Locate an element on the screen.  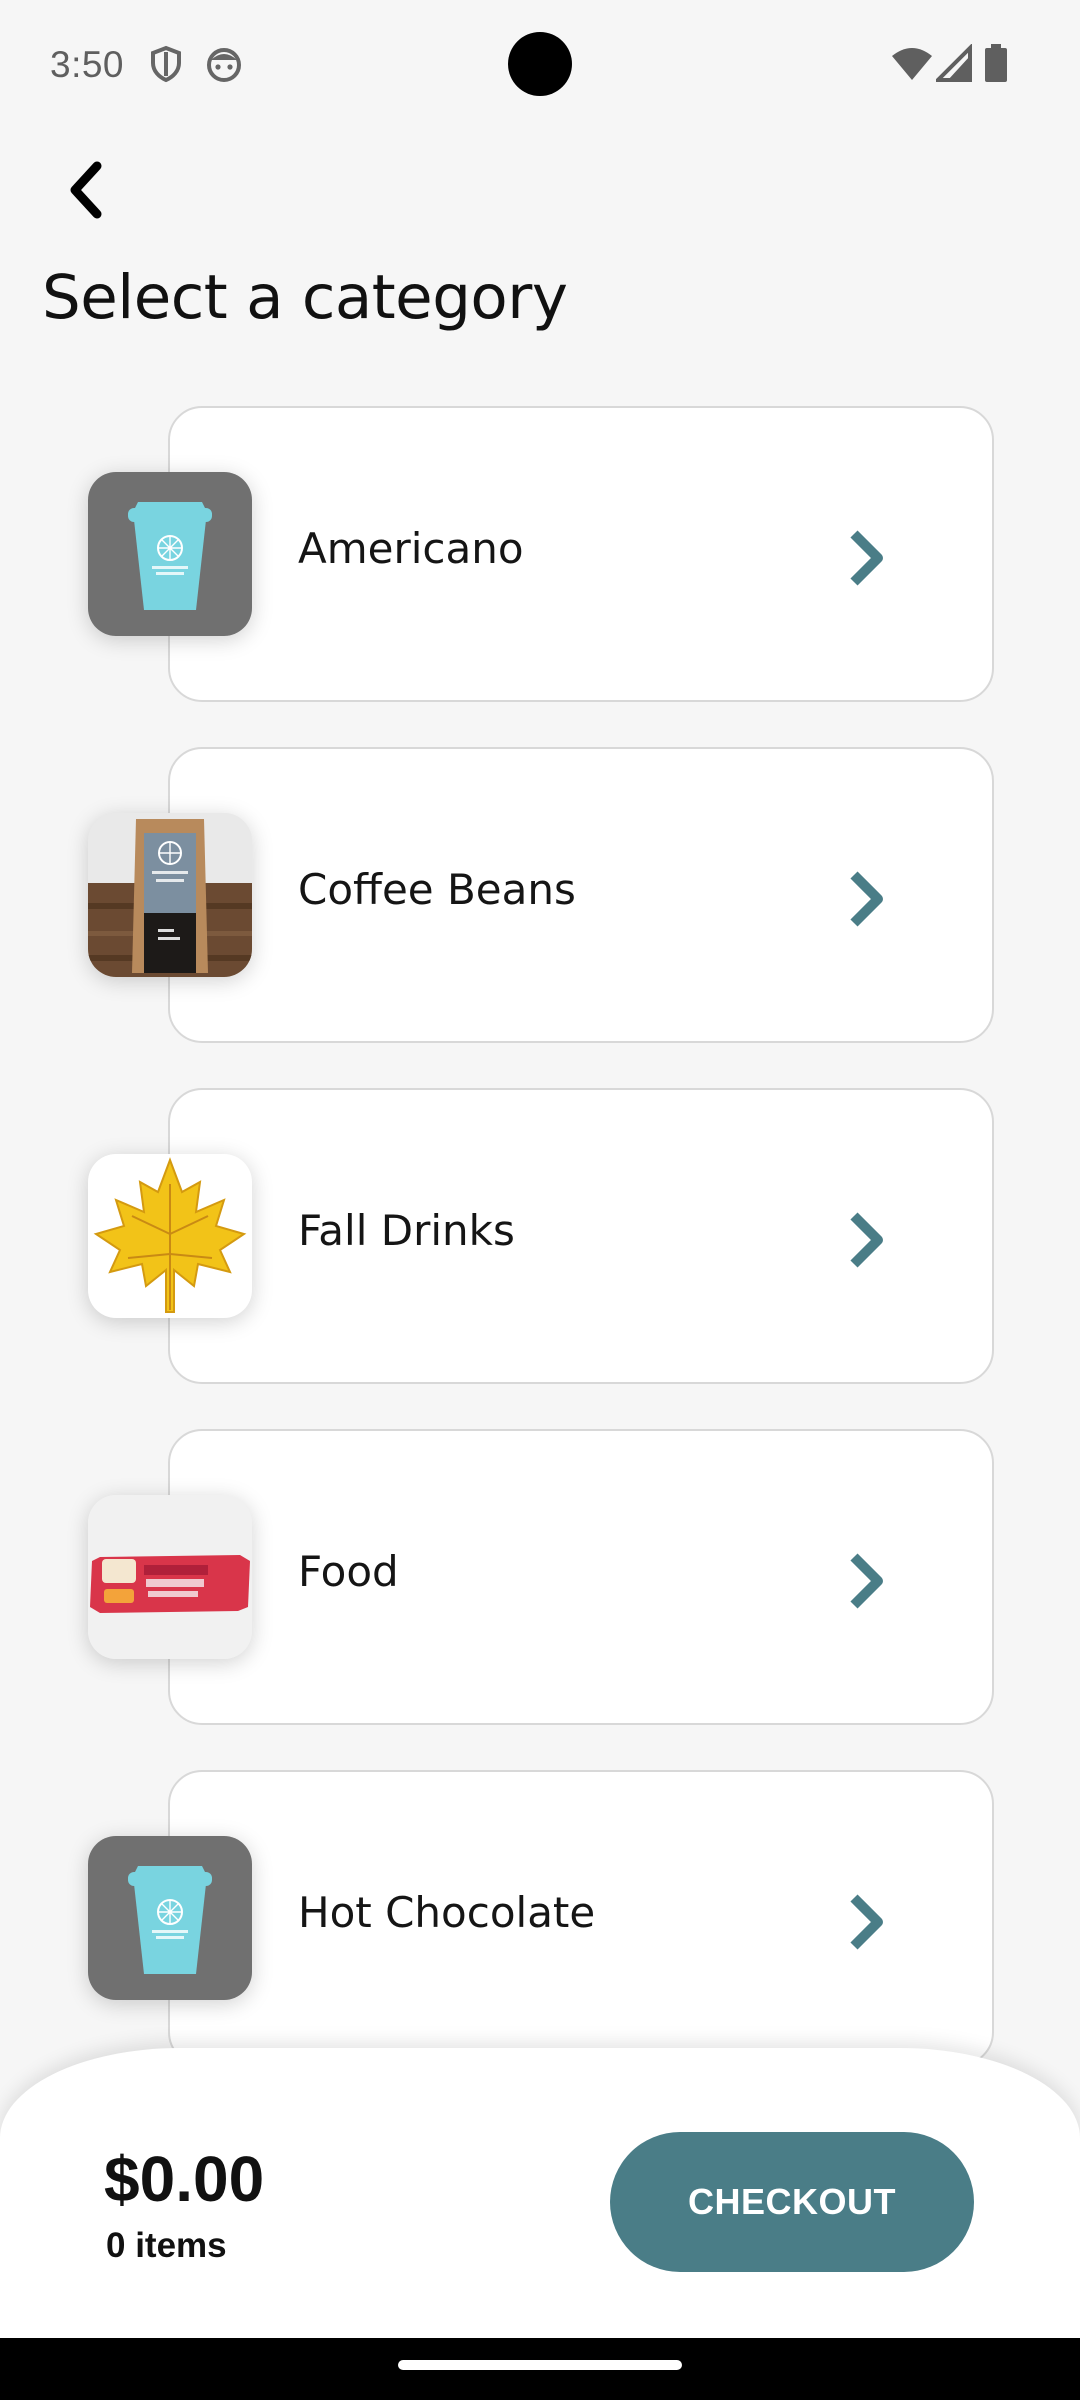
home-indicator is located at coordinates (540, 2365).